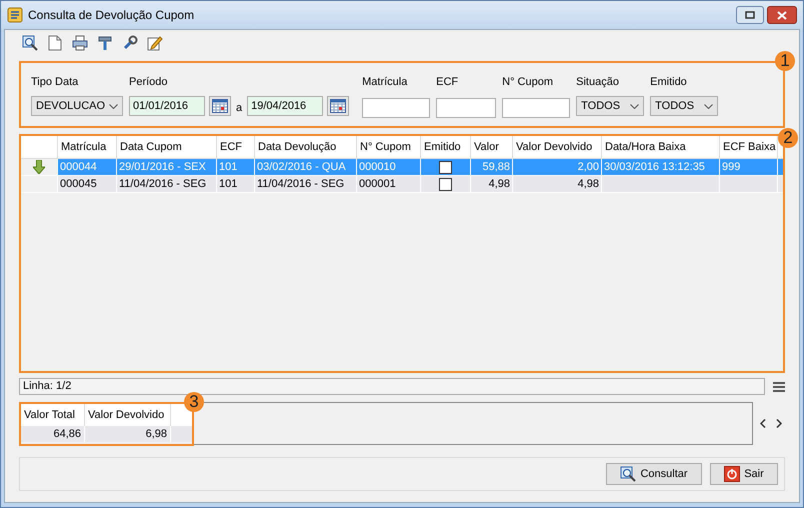 The width and height of the screenshot is (804, 508). I want to click on restore-button, so click(750, 15).